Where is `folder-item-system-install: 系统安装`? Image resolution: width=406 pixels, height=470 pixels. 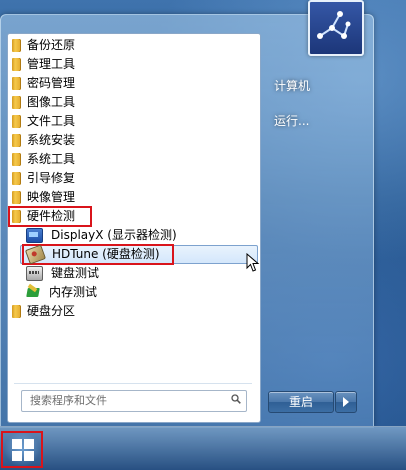 folder-item-system-install: 系统安装 is located at coordinates (135, 140).